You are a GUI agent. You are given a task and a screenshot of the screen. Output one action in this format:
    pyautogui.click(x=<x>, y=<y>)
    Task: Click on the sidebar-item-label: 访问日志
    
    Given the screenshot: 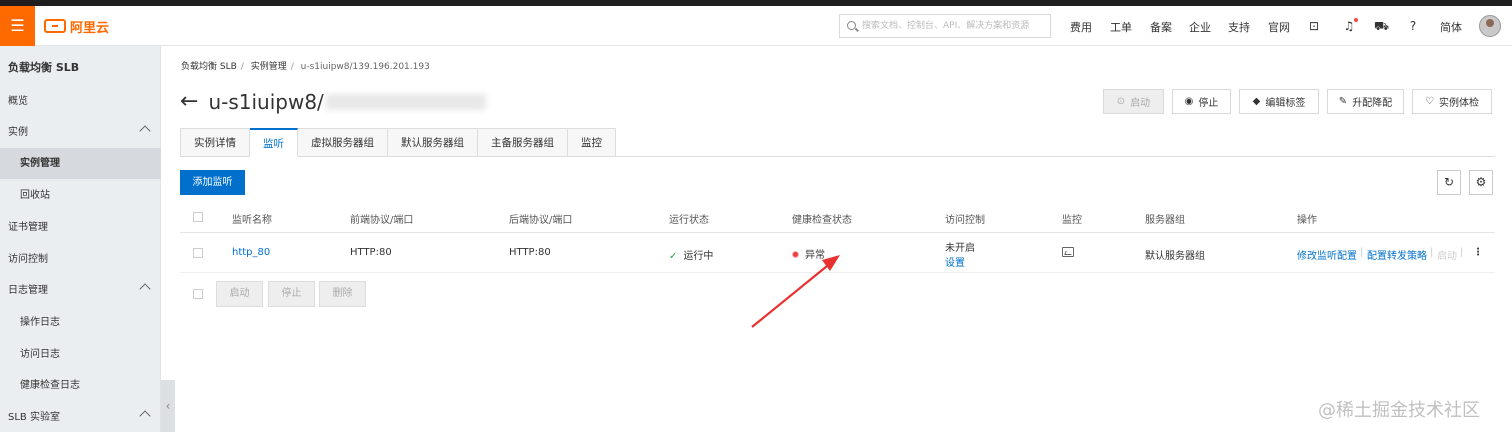 What is the action you would take?
    pyautogui.click(x=40, y=354)
    